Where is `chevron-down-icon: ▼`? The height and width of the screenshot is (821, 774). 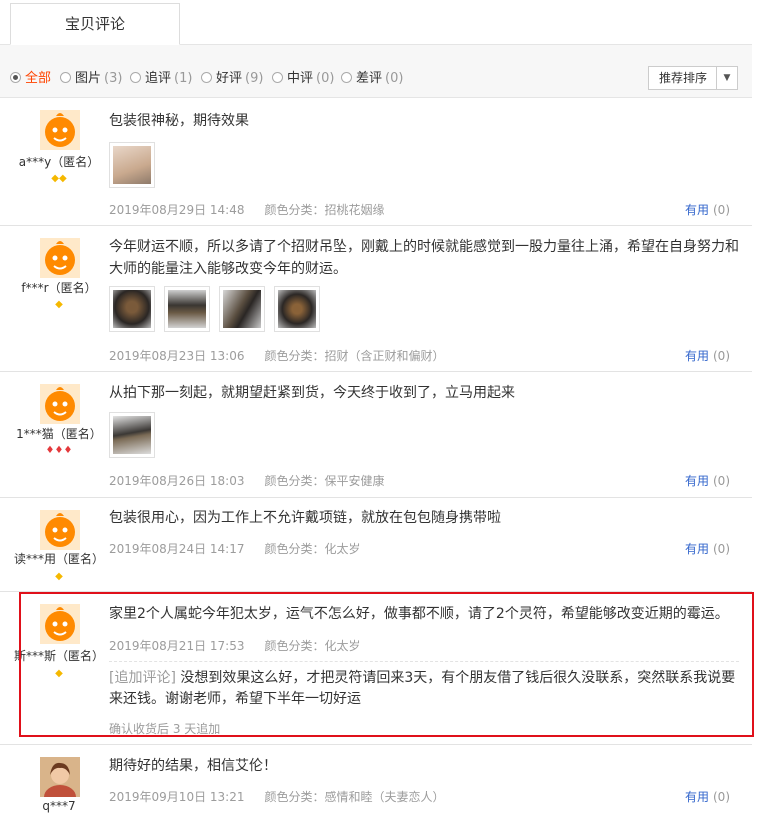
chevron-down-icon: ▼ is located at coordinates (726, 78).